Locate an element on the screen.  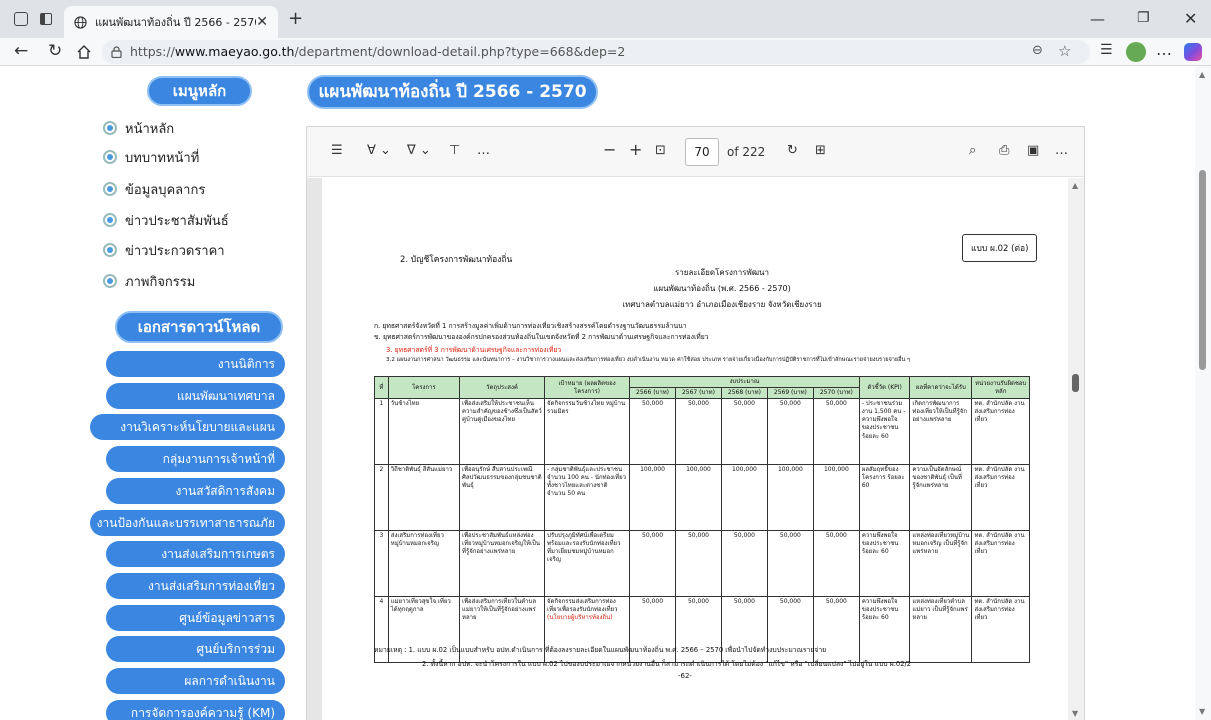
pdf-scrollbar: ▲ ▼ is located at coordinates (1076, 449).